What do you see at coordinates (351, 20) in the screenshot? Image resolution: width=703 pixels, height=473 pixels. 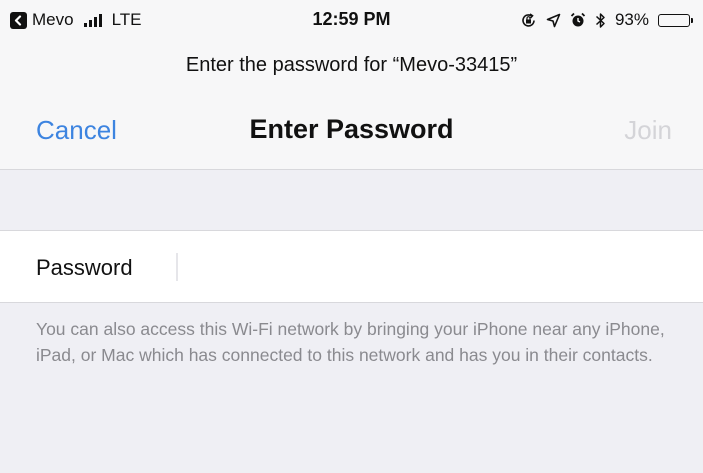 I see `status-bar: Mevo LTE 12:59 PM 93%` at bounding box center [351, 20].